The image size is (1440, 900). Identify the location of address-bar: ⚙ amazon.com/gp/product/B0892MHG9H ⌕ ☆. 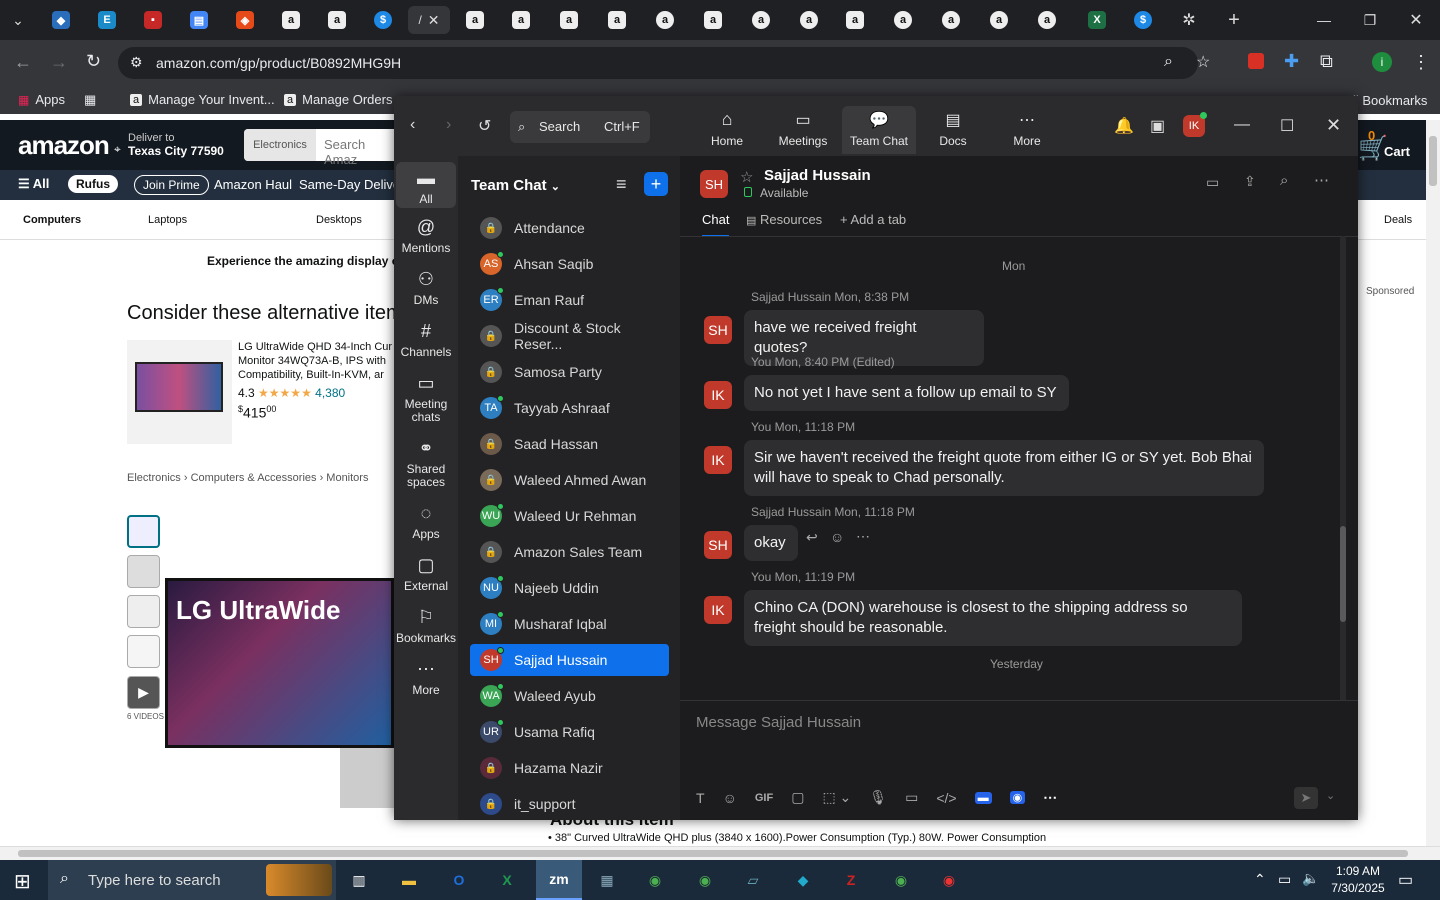
(664, 63).